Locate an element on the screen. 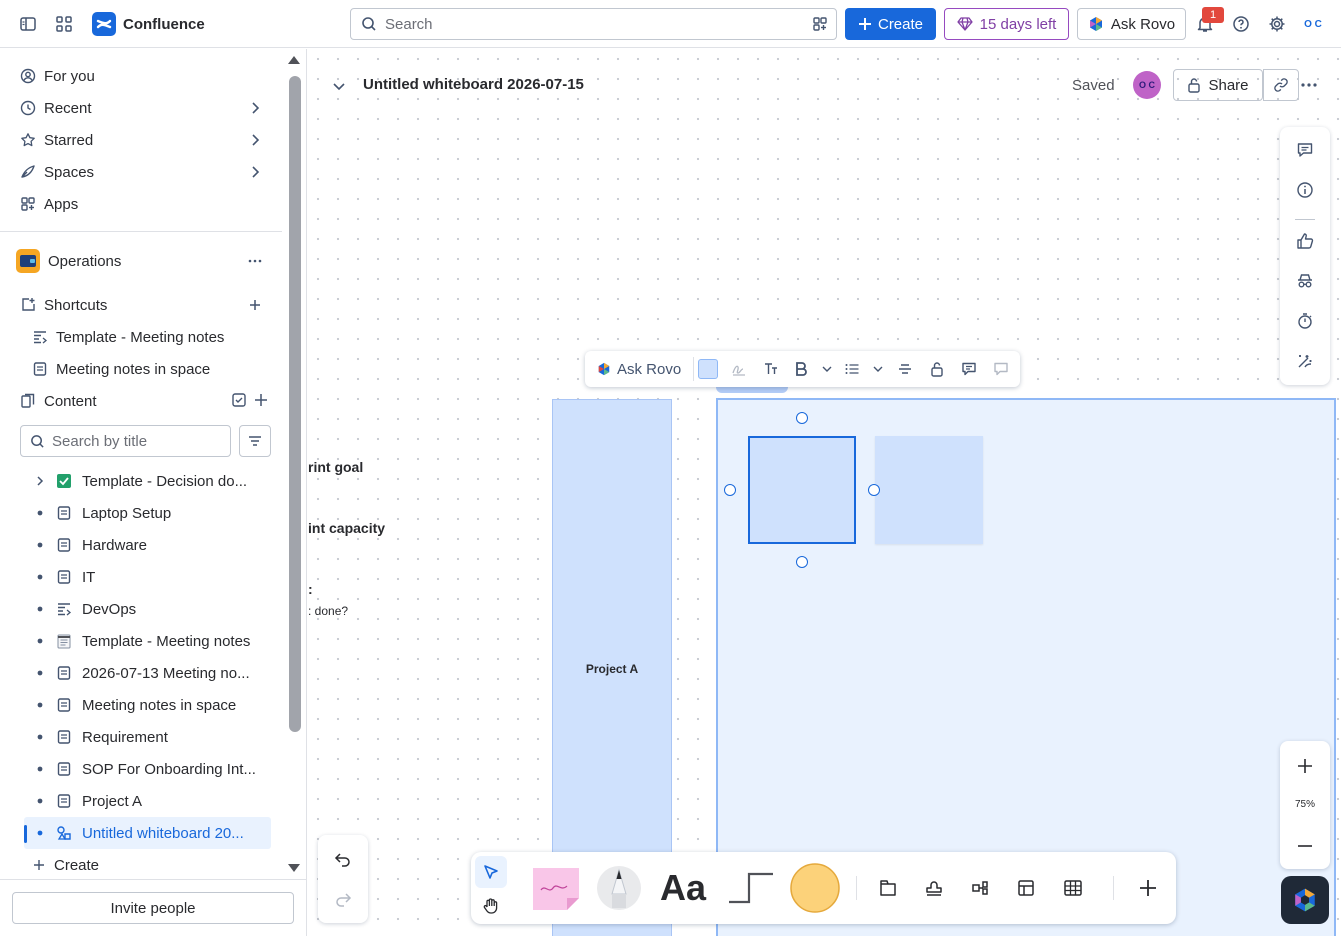 This screenshot has height=936, width=1341. more-tools-plus-icon is located at coordinates (1148, 888).